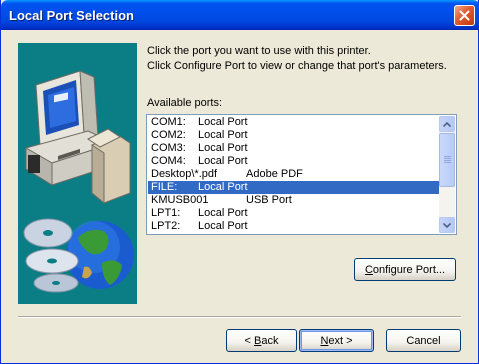  I want to click on port-list-item: COM3: Local Port, so click(294, 148).